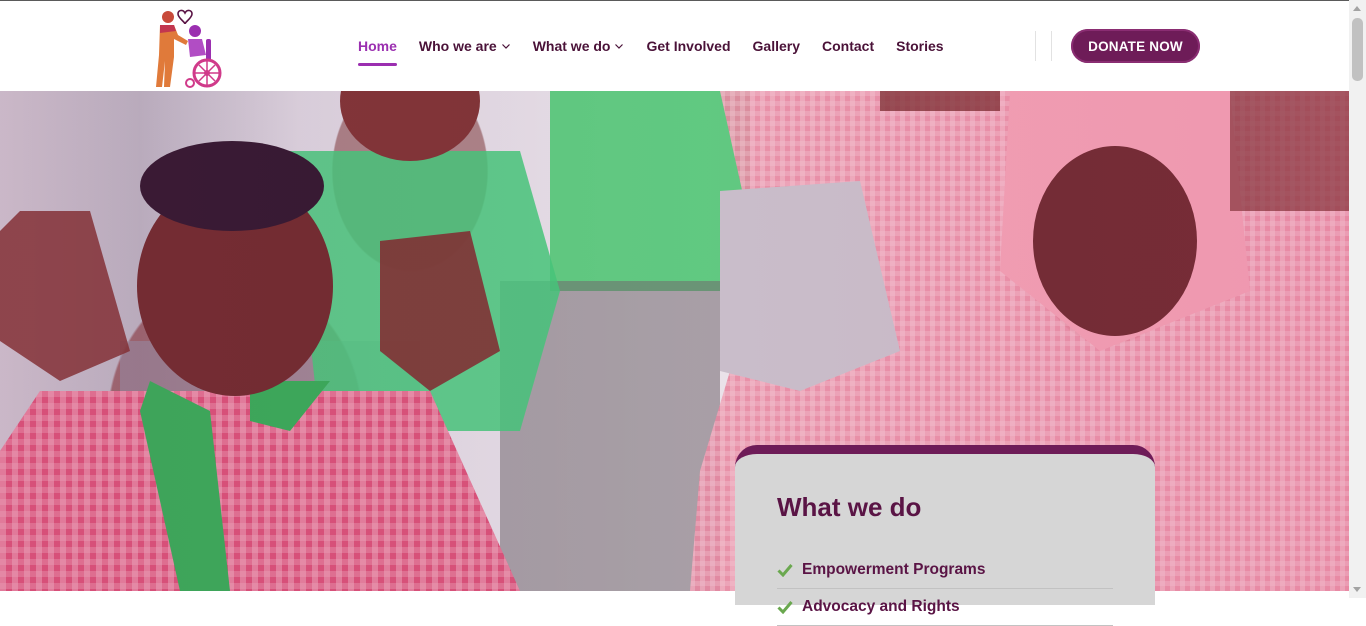 Image resolution: width=1366 pixels, height=626 pixels. Describe the element at coordinates (894, 569) in the screenshot. I see `list-item-label: Empowerment Programs` at that location.